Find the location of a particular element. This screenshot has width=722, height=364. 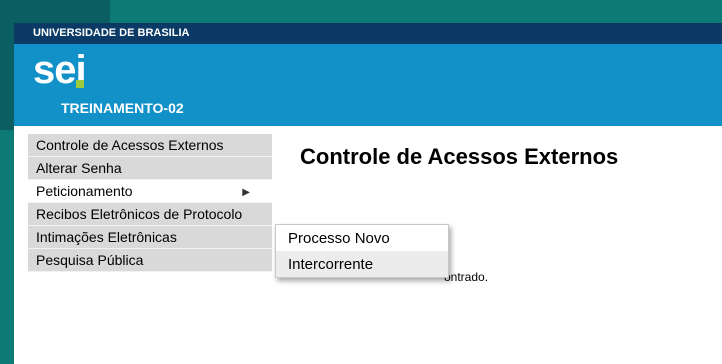

sidebar-item-label: Alterar Senha is located at coordinates (79, 168).